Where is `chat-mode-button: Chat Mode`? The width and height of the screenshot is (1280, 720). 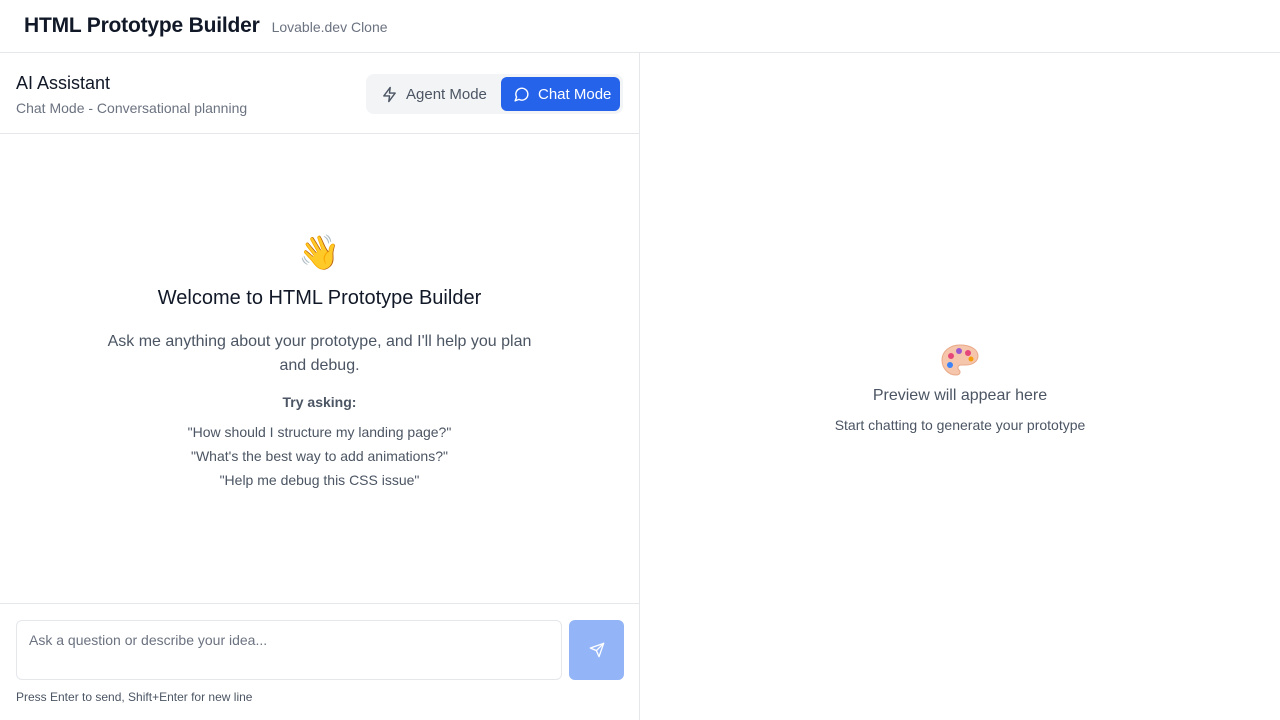 chat-mode-button: Chat Mode is located at coordinates (560, 94).